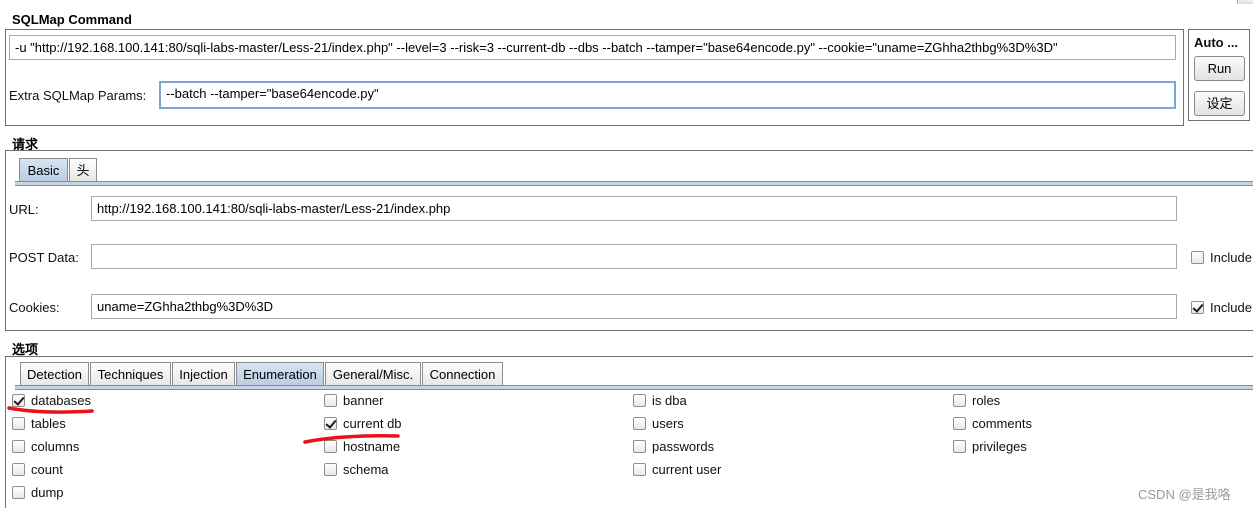 The image size is (1253, 508). What do you see at coordinates (50, 410) in the screenshot?
I see `databases-underline` at bounding box center [50, 410].